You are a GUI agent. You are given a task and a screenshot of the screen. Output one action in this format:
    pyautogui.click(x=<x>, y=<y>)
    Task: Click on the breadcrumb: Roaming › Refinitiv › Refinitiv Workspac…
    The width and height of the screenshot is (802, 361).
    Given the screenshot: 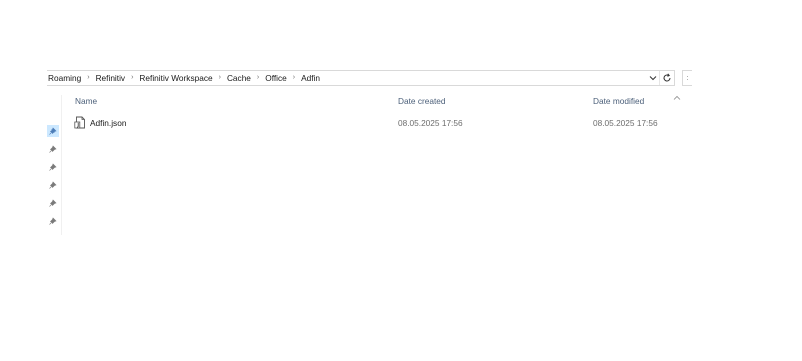 What is the action you would take?
    pyautogui.click(x=347, y=78)
    